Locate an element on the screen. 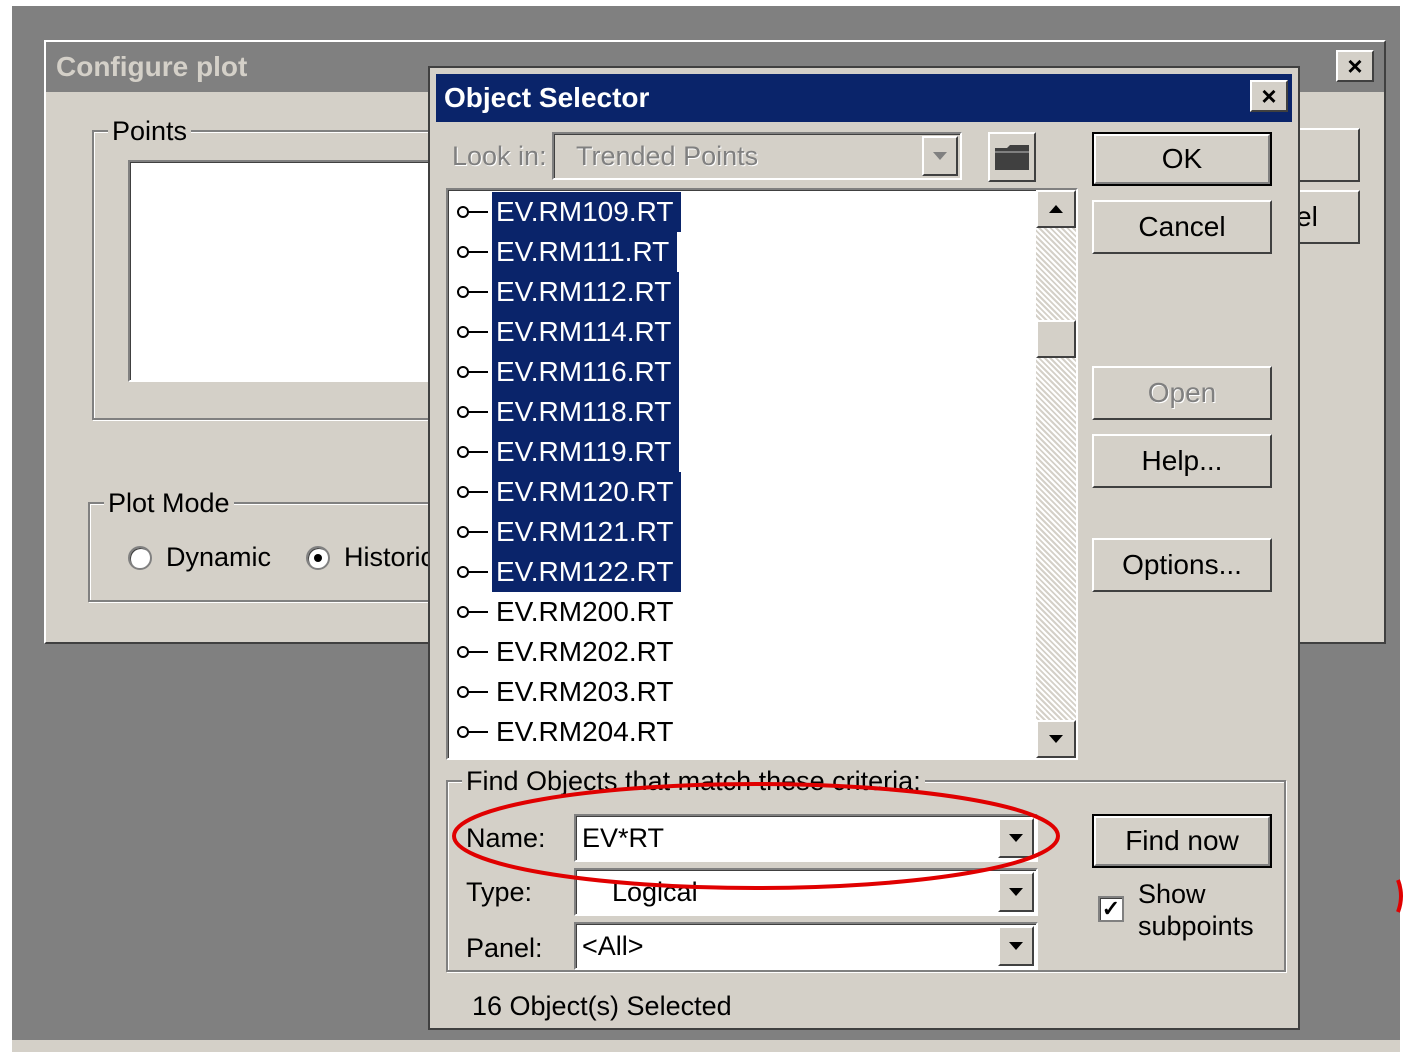 This screenshot has width=1404, height=1052. ok-button-label: OK is located at coordinates (1182, 158).